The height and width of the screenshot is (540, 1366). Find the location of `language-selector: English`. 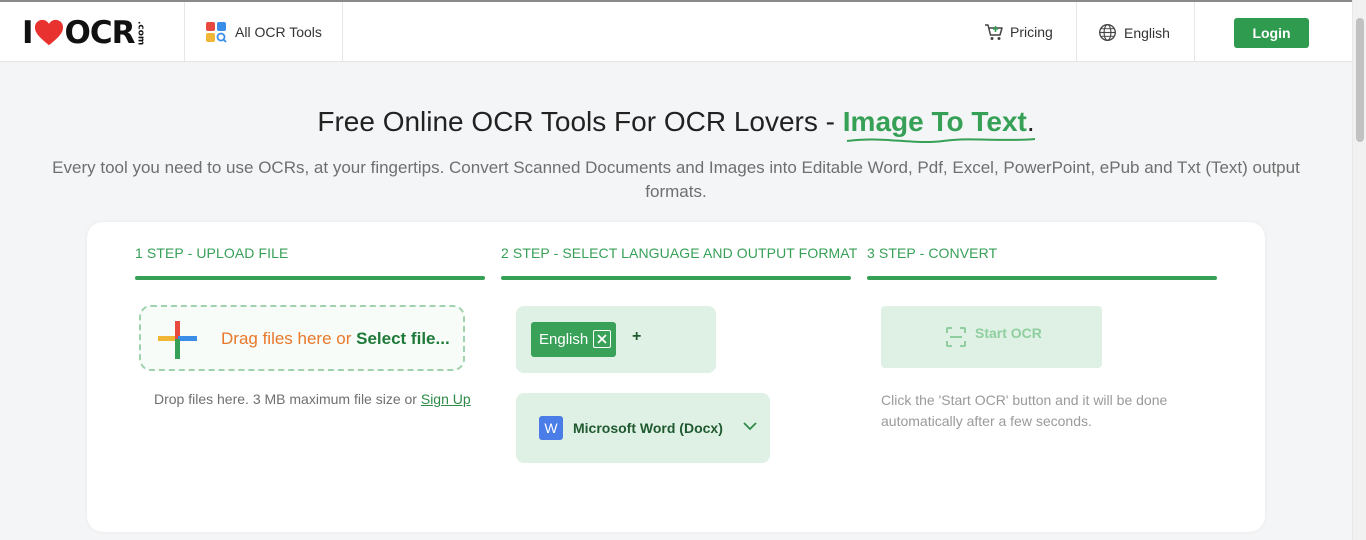

language-selector: English is located at coordinates (1134, 32).